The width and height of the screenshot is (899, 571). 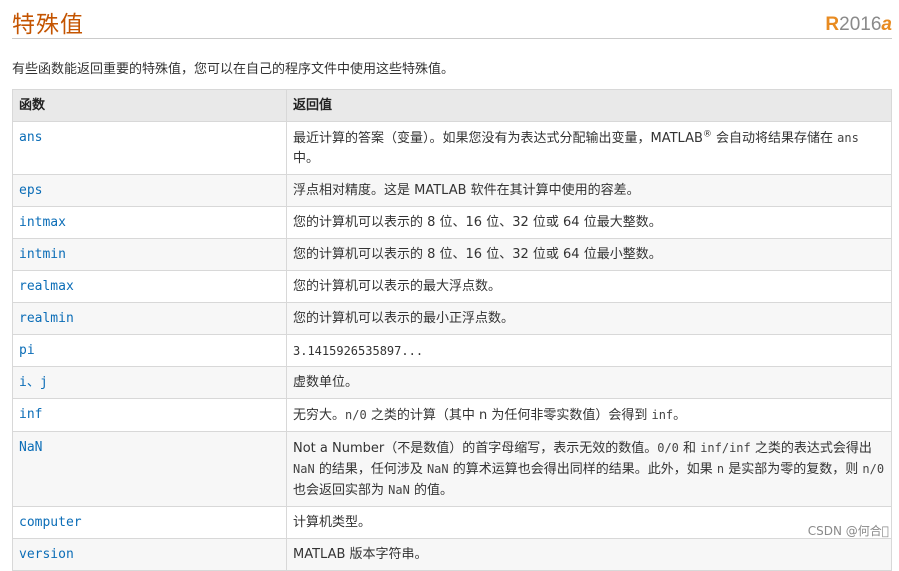 What do you see at coordinates (589, 382) in the screenshot?
I see `return-value: 虚数单位。` at bounding box center [589, 382].